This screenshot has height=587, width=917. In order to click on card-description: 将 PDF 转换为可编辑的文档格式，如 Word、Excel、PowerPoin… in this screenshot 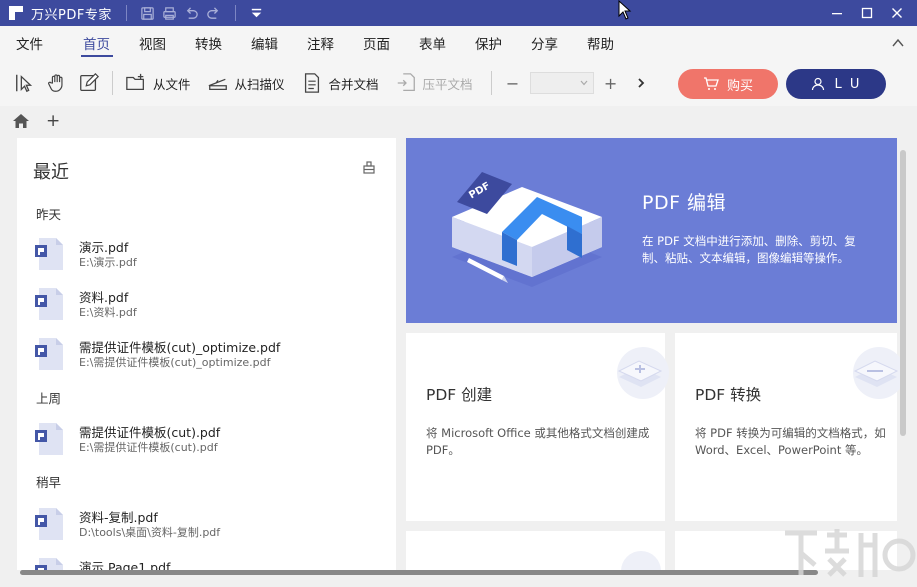, I will do `click(790, 441)`.